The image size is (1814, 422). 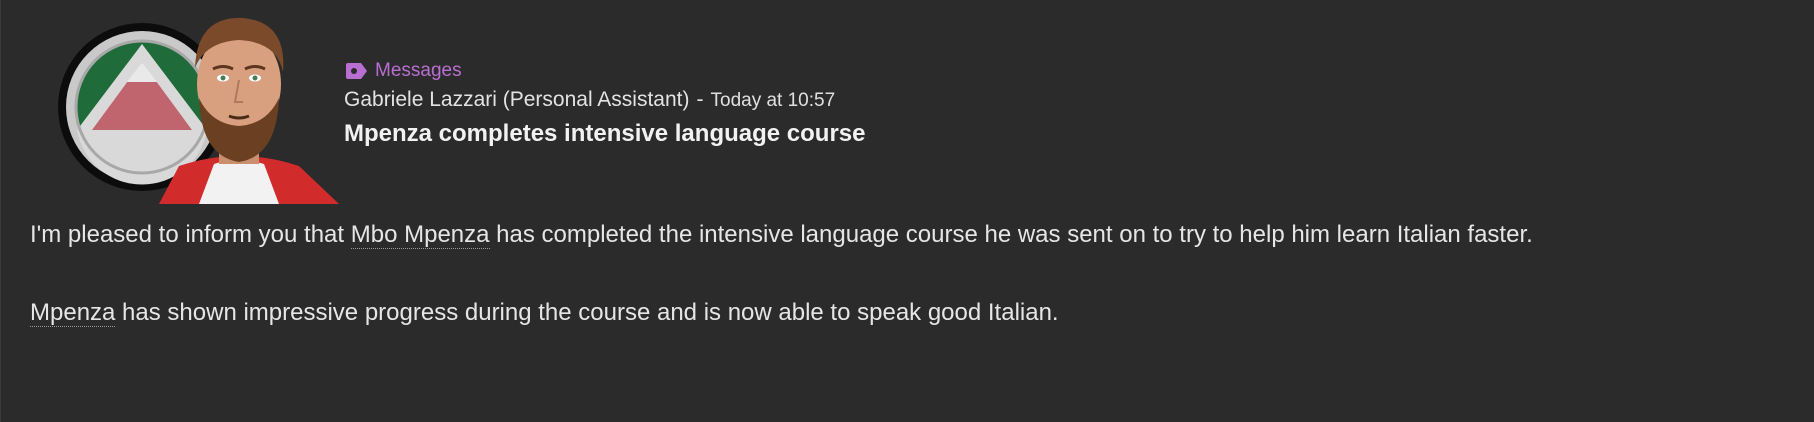 I want to click on sender-avatar, so click(x=198, y=105).